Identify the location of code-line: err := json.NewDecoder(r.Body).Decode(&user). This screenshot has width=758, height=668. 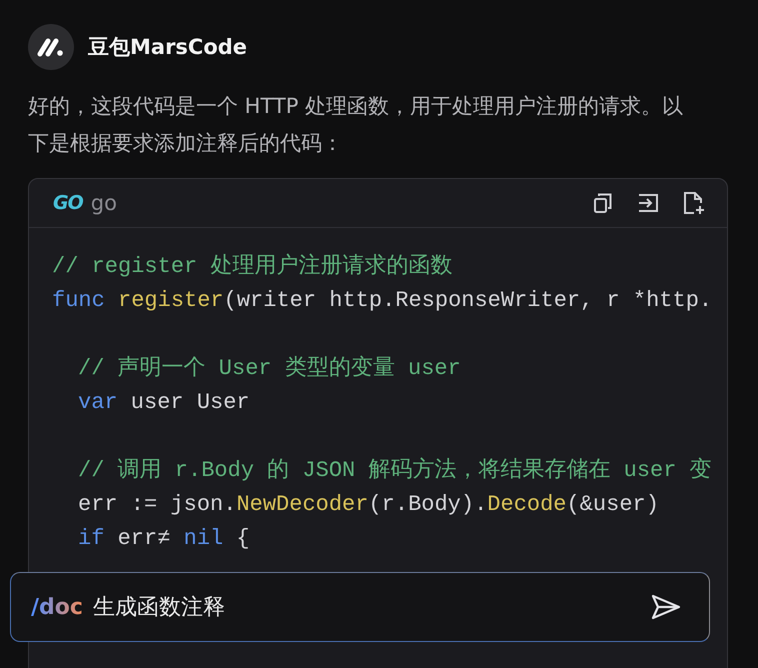
(368, 505).